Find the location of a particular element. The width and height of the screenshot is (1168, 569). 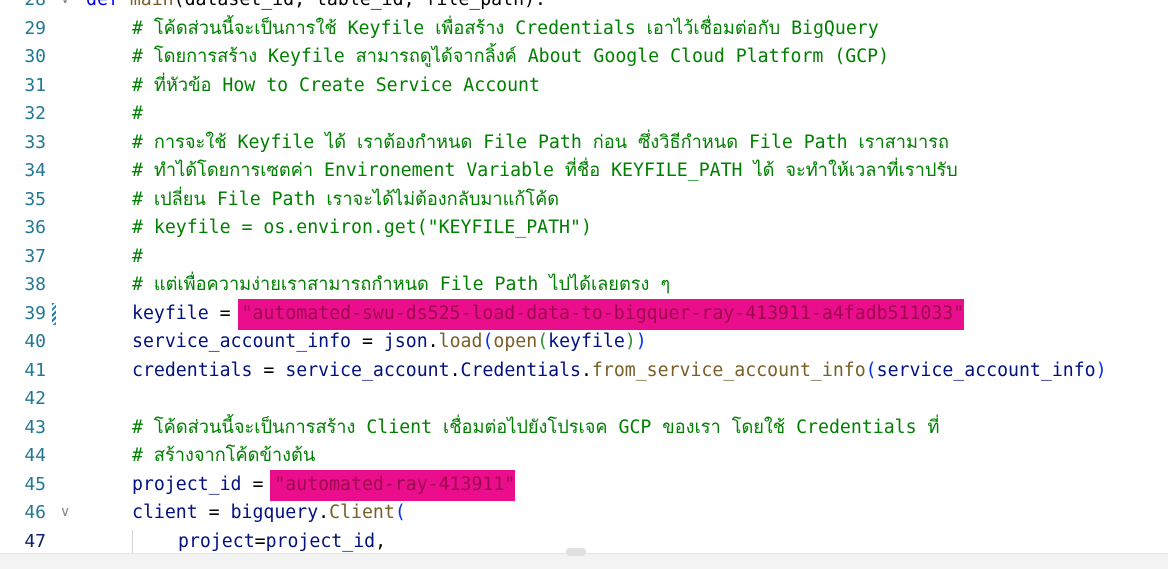

code-token: "automated-ray-413911" is located at coordinates (393, 485).